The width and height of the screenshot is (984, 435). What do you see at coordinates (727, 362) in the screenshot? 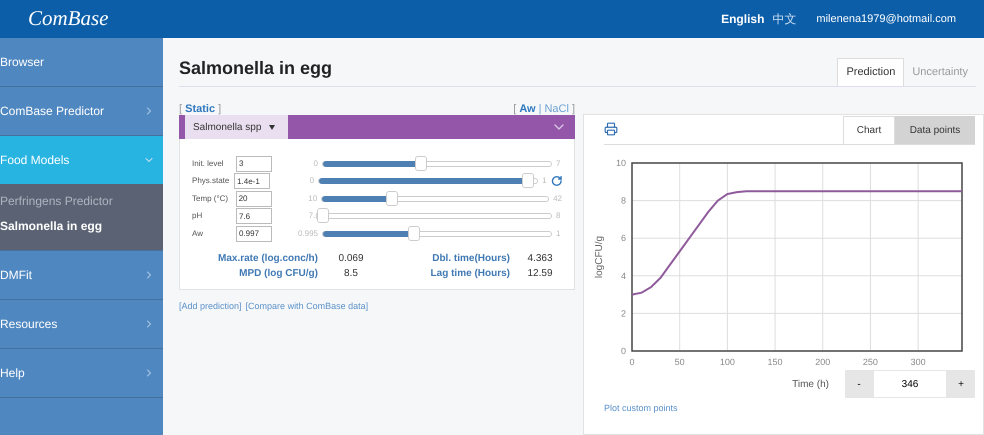
I see `x-tick-label: 100` at bounding box center [727, 362].